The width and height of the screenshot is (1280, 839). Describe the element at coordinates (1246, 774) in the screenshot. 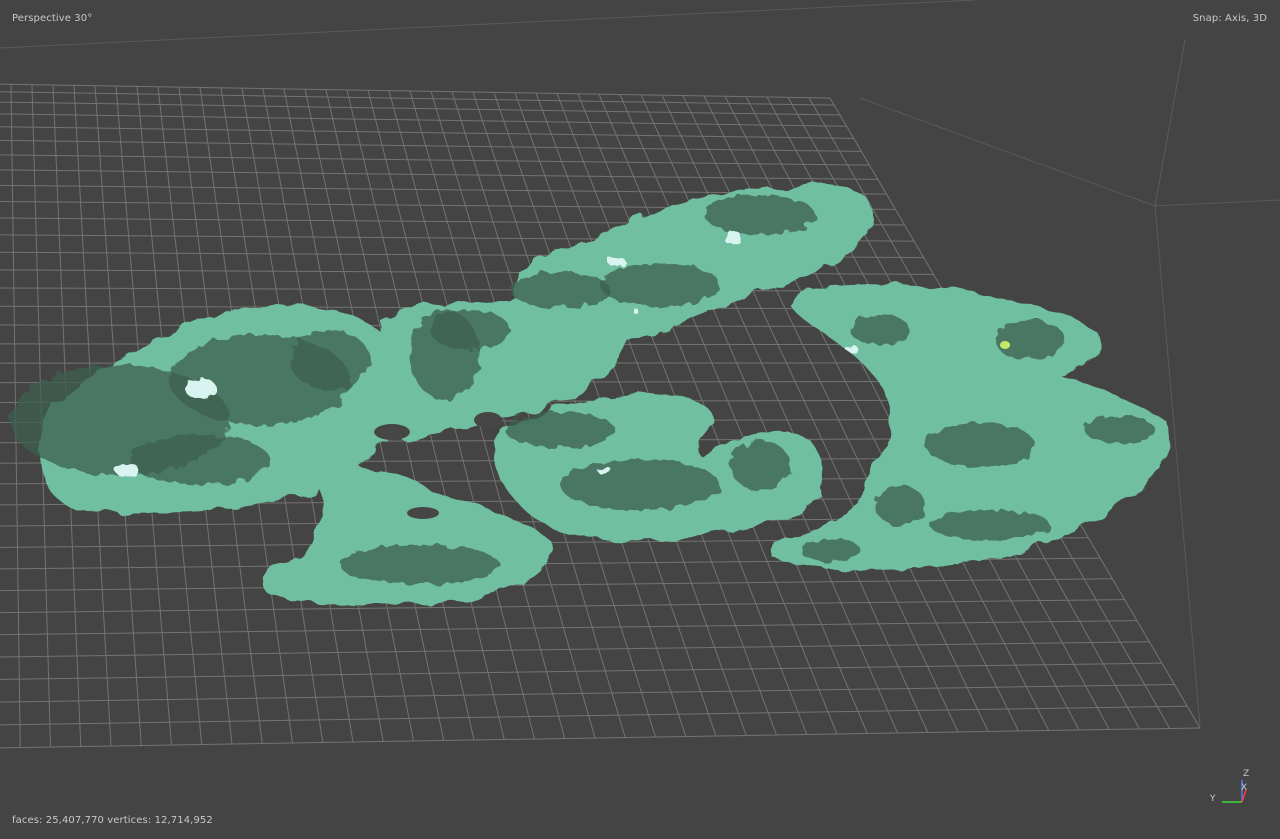

I see `z-axis-label: Z` at that location.